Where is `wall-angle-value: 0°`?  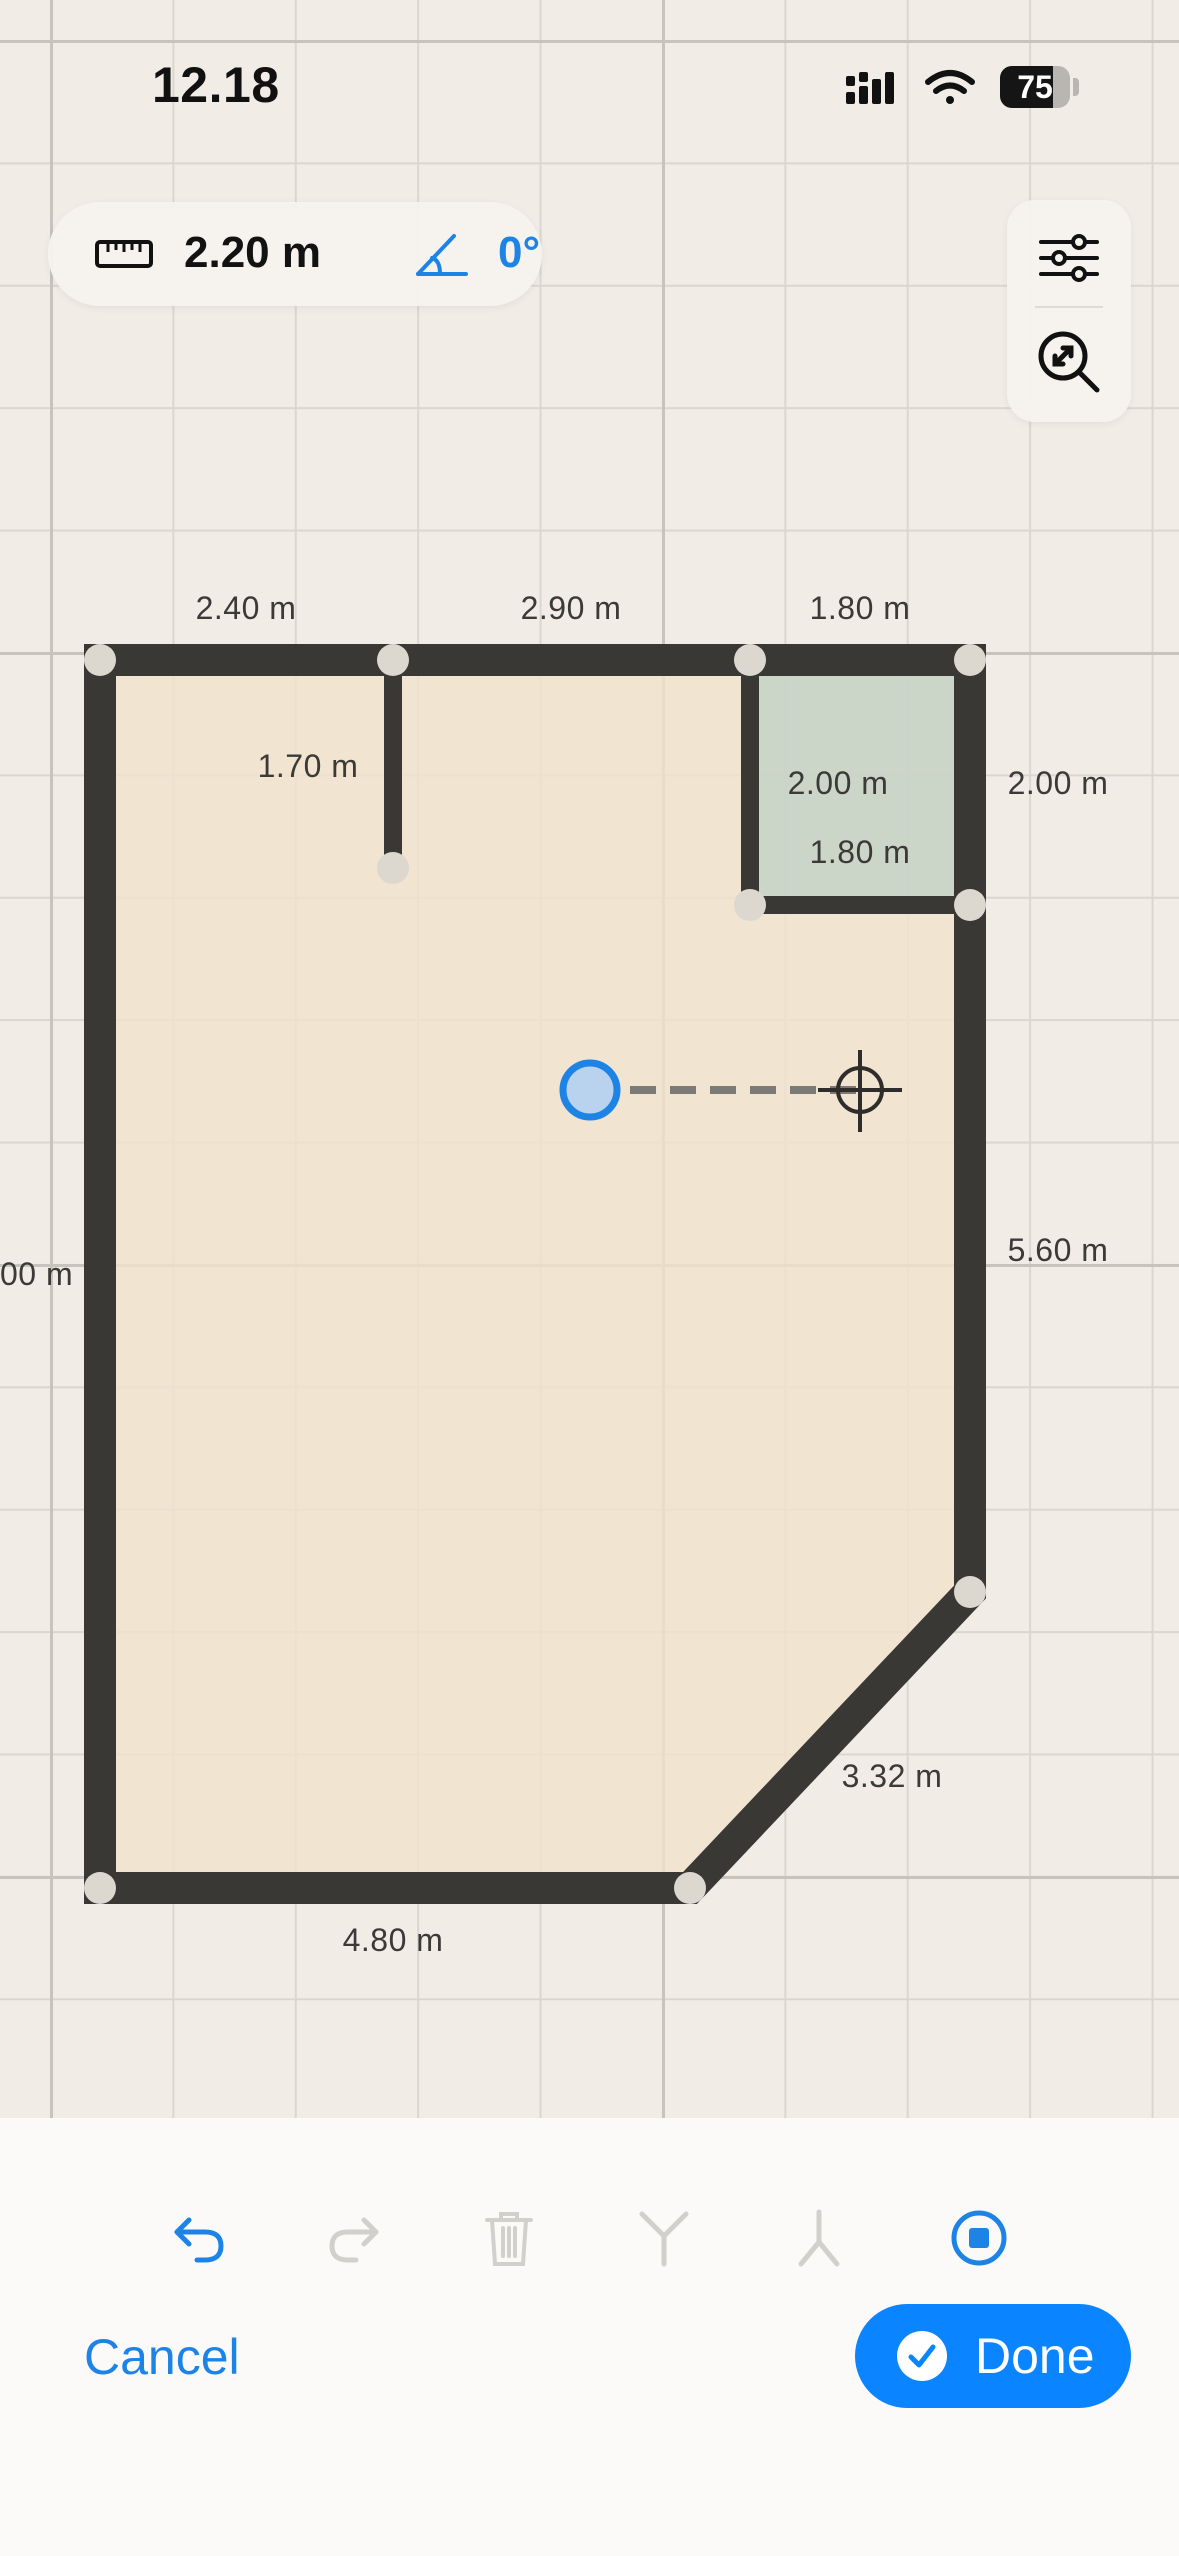 wall-angle-value: 0° is located at coordinates (519, 252).